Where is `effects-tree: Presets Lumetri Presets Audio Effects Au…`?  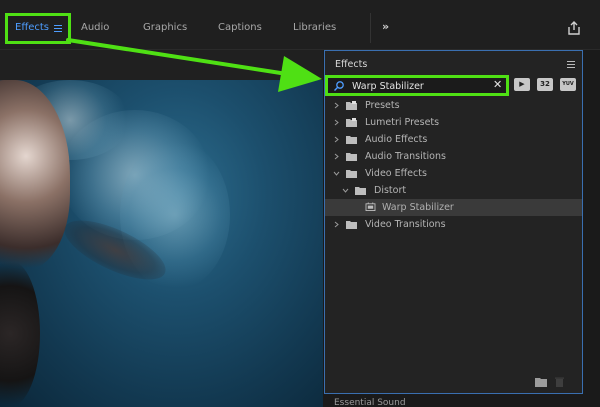
effects-tree: Presets Lumetri Presets Audio Effects Au… is located at coordinates (453, 165).